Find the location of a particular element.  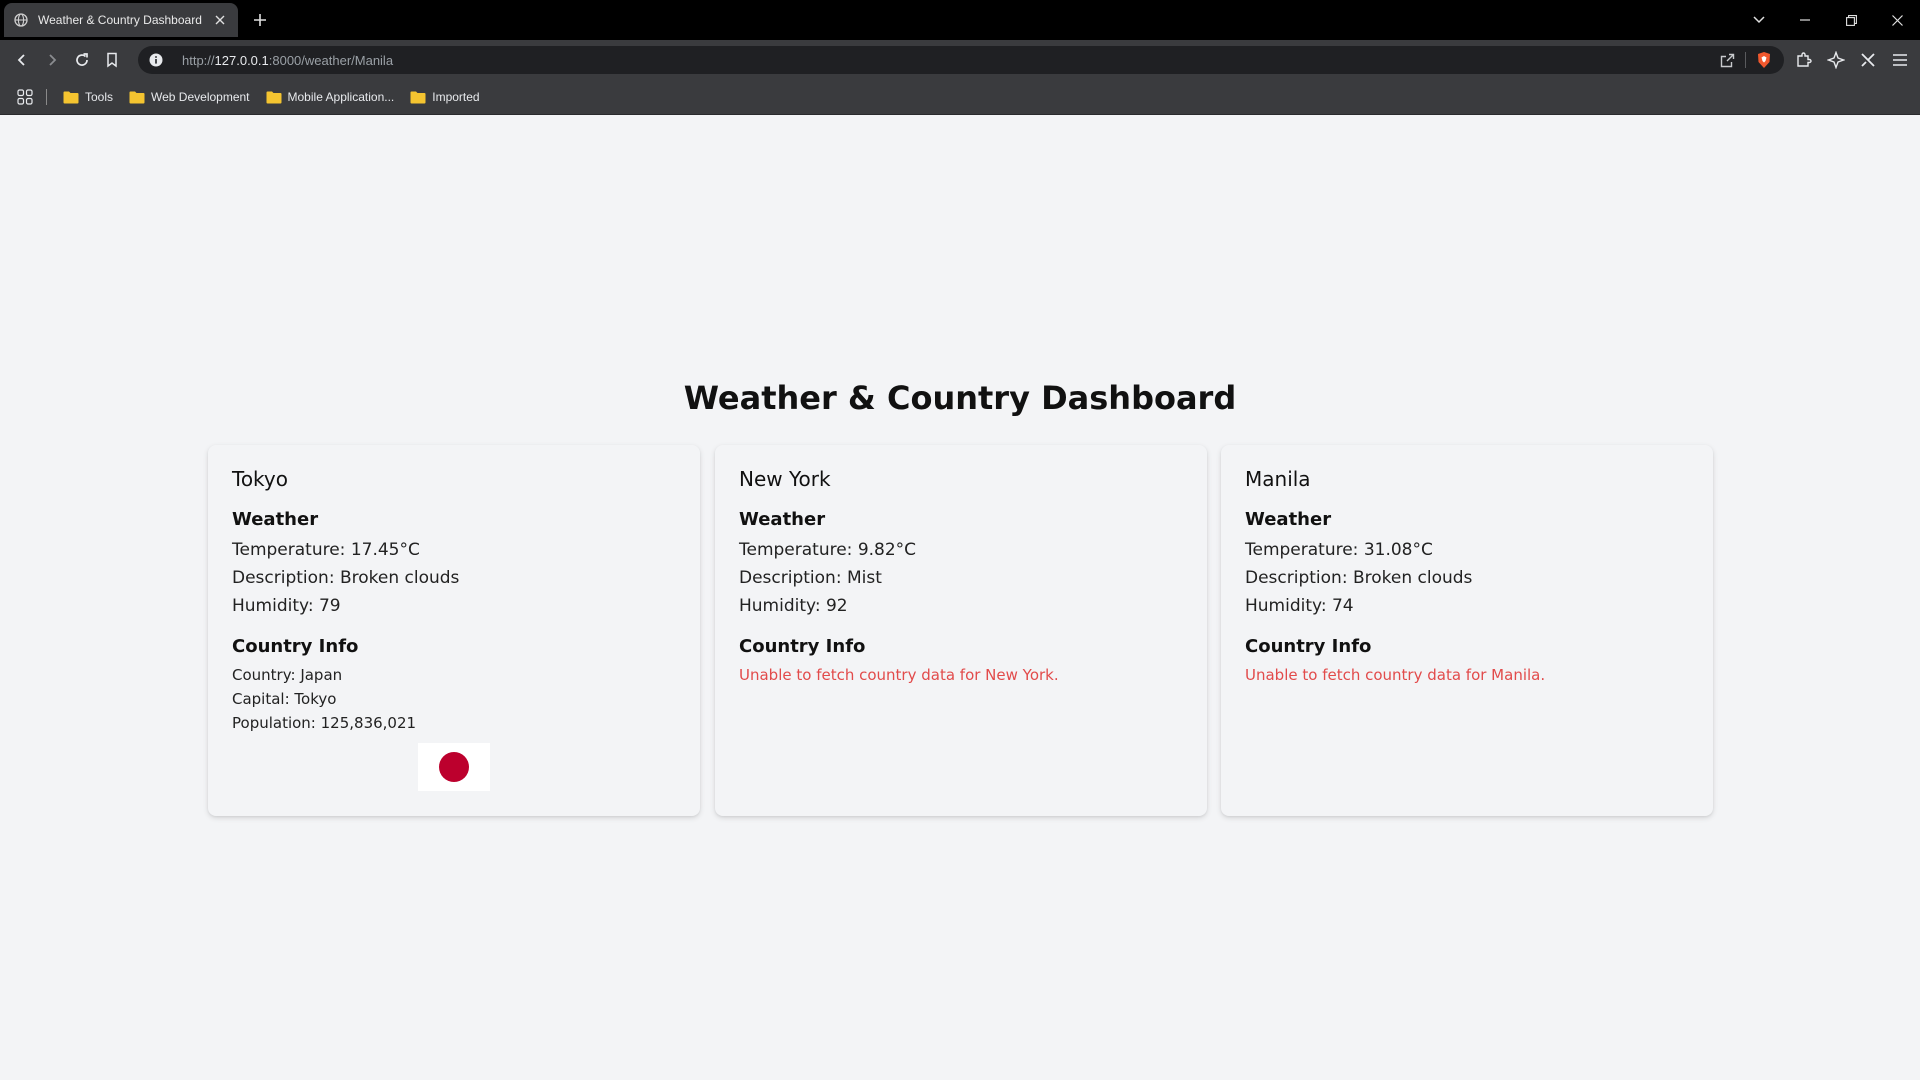

japan-flag-image is located at coordinates (454, 767).